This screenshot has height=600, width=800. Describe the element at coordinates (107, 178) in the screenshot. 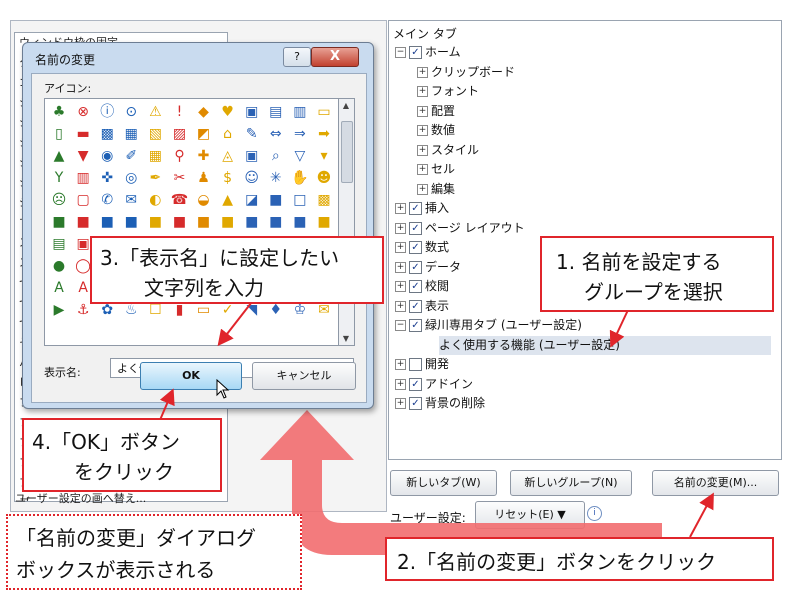

I see `icon-choice: ✜` at that location.